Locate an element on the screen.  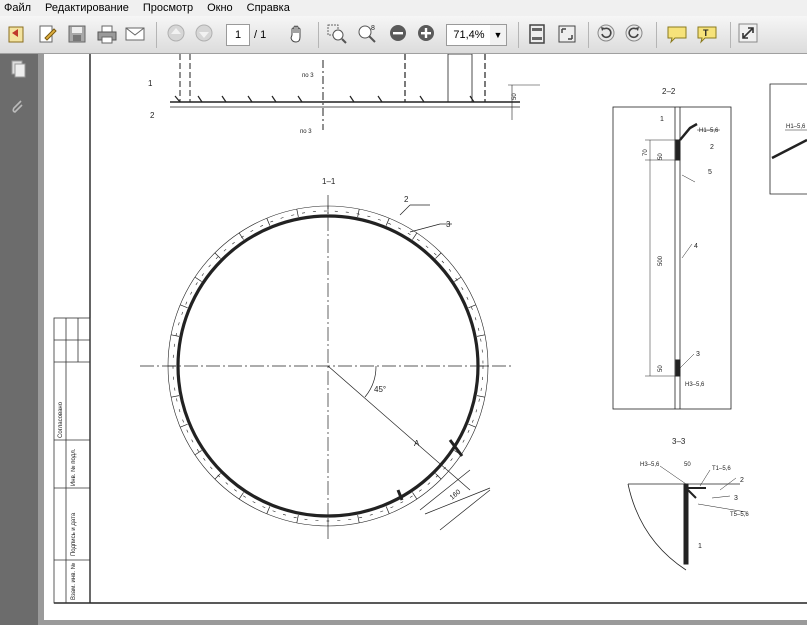
svg-text: 8 is located at coordinates (373, 28).